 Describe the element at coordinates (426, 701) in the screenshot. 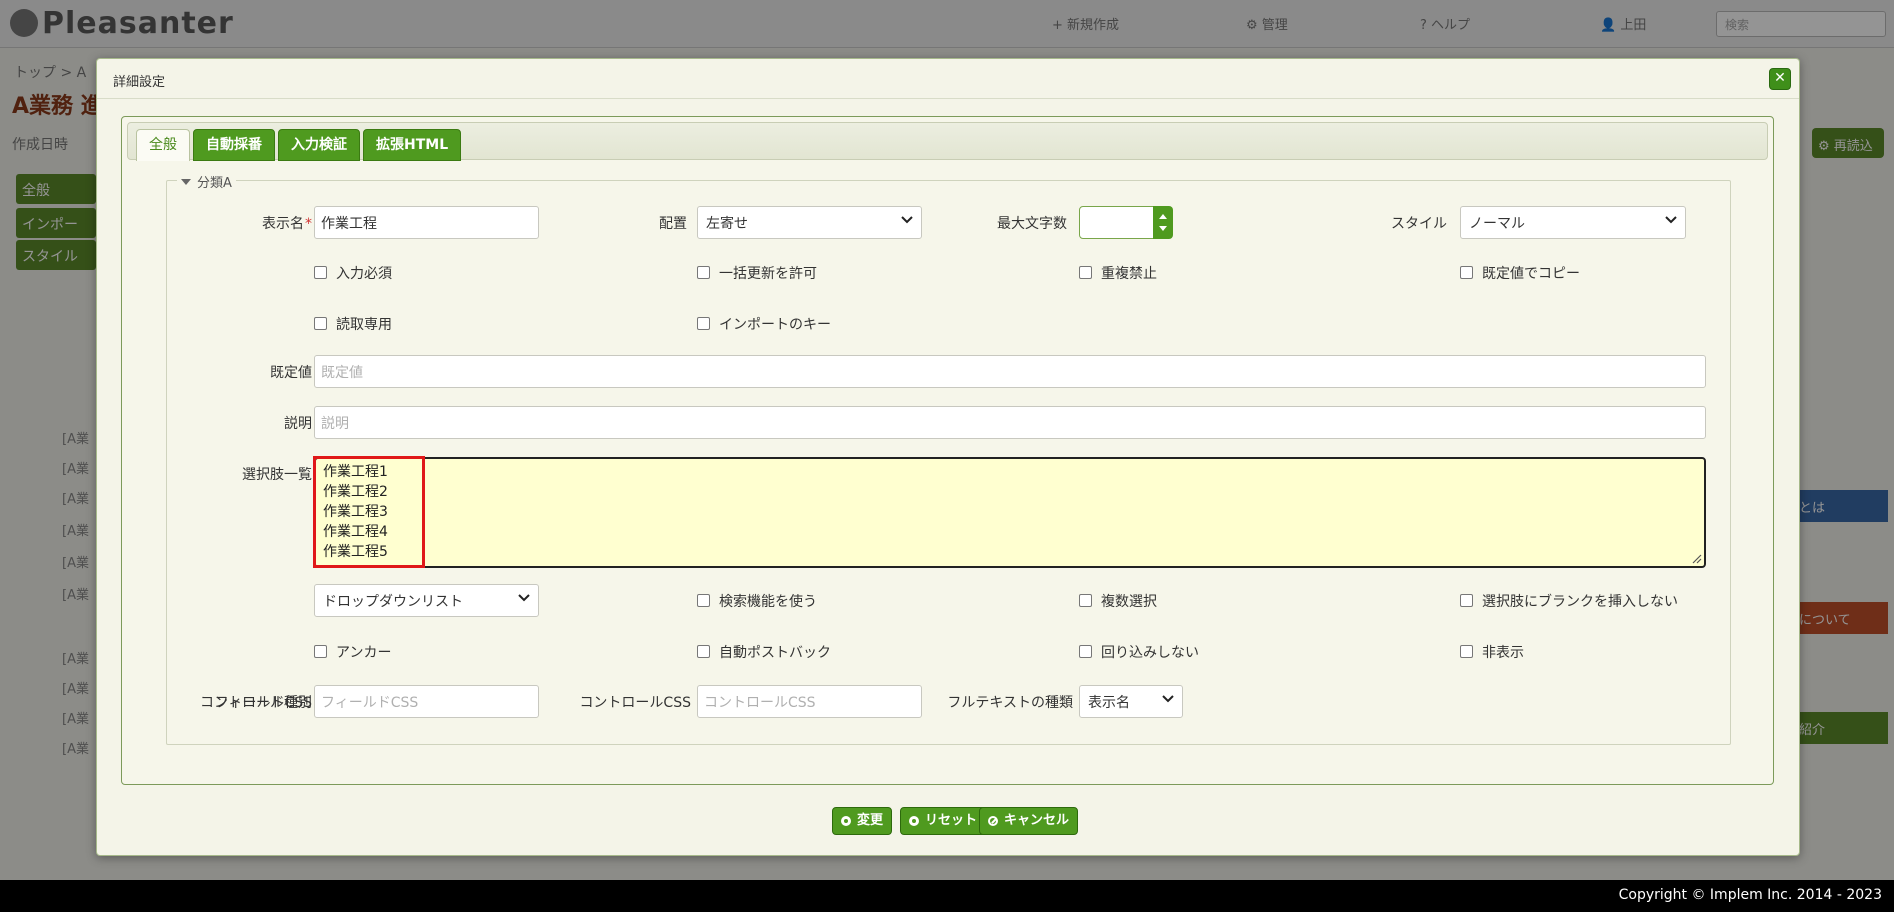

I see `field-css-input: フィールドCSS` at that location.